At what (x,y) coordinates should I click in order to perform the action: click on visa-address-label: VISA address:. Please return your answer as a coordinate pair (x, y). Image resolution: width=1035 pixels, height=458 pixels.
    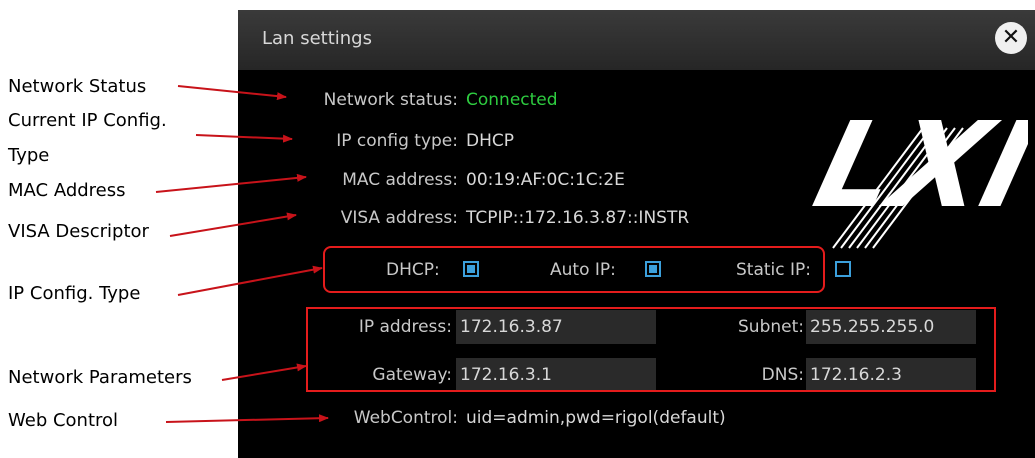
    Looking at the image, I should click on (399, 218).